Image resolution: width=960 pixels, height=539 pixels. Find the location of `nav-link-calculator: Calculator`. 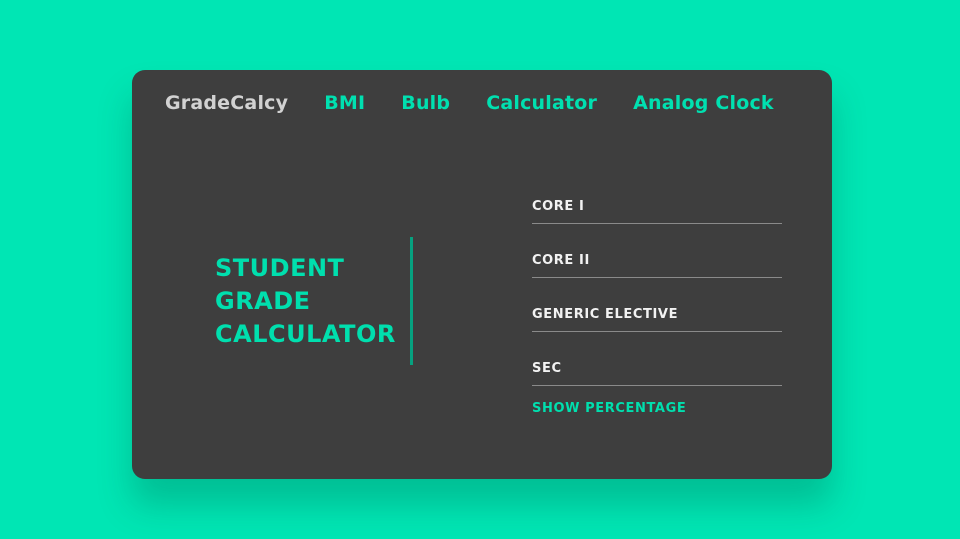

nav-link-calculator: Calculator is located at coordinates (541, 103).